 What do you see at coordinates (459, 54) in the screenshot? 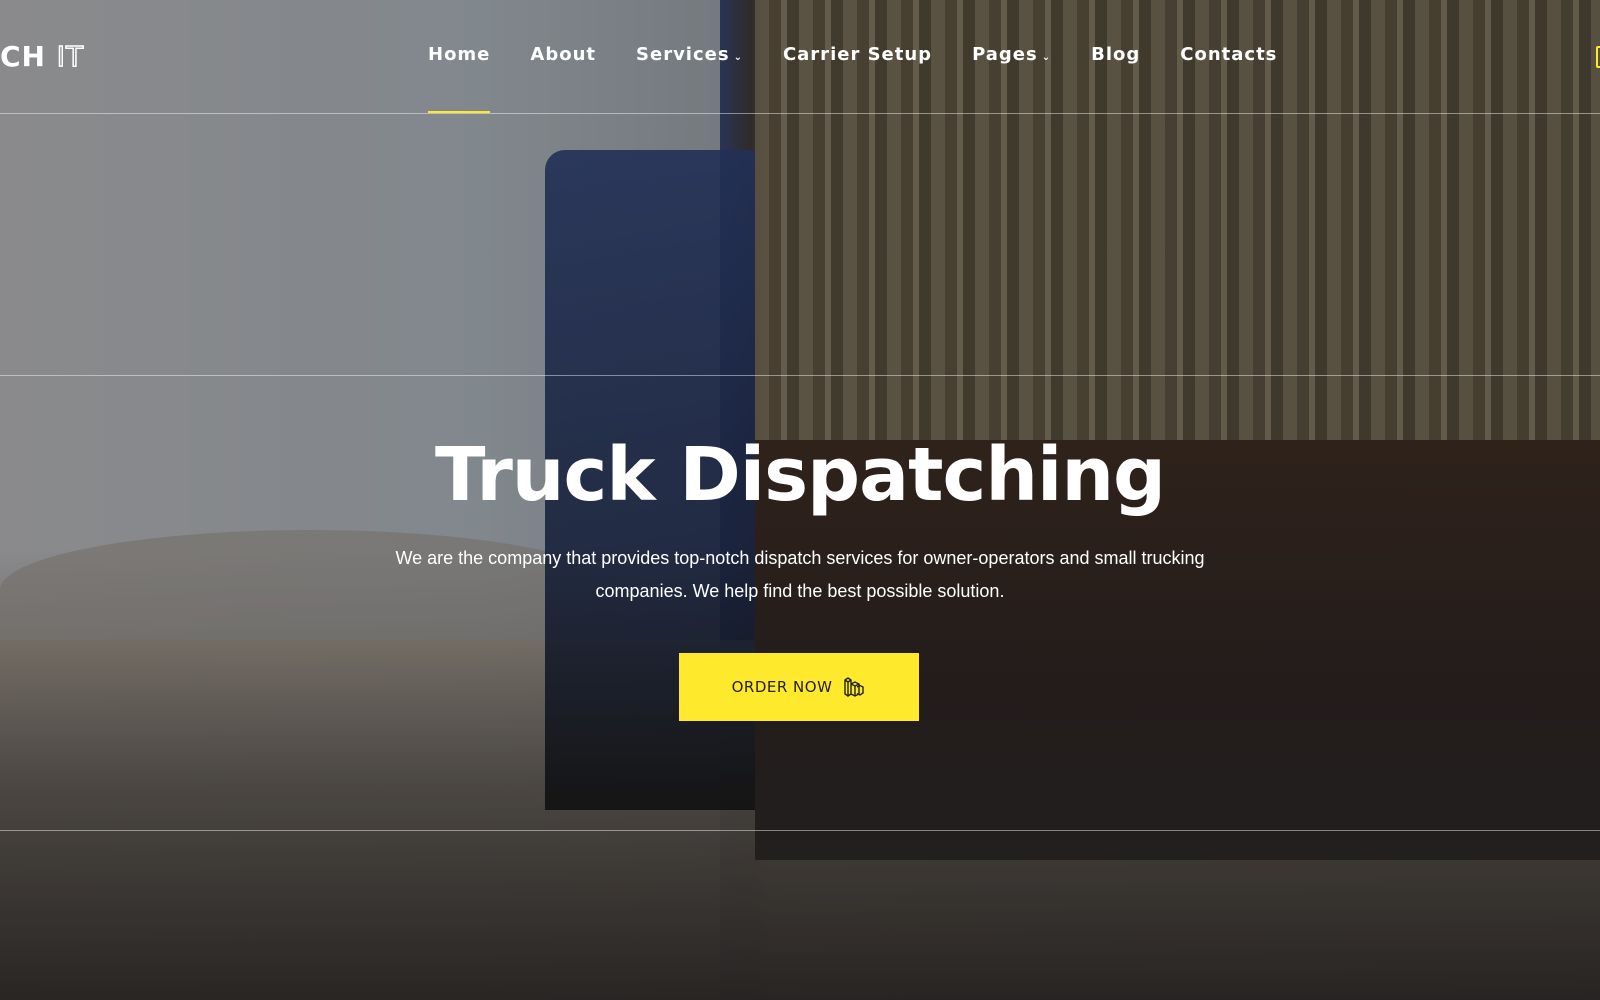
I see `nav-label: Home` at bounding box center [459, 54].